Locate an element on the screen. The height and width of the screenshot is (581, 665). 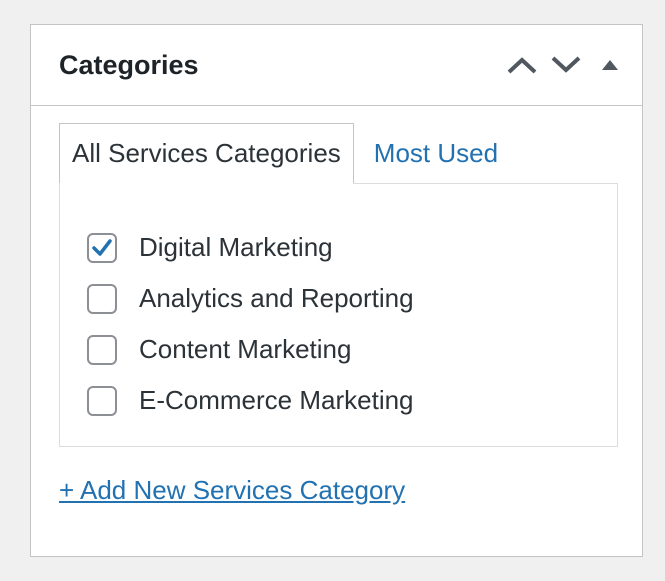
category-label: E-Commerce Marketing is located at coordinates (276, 400).